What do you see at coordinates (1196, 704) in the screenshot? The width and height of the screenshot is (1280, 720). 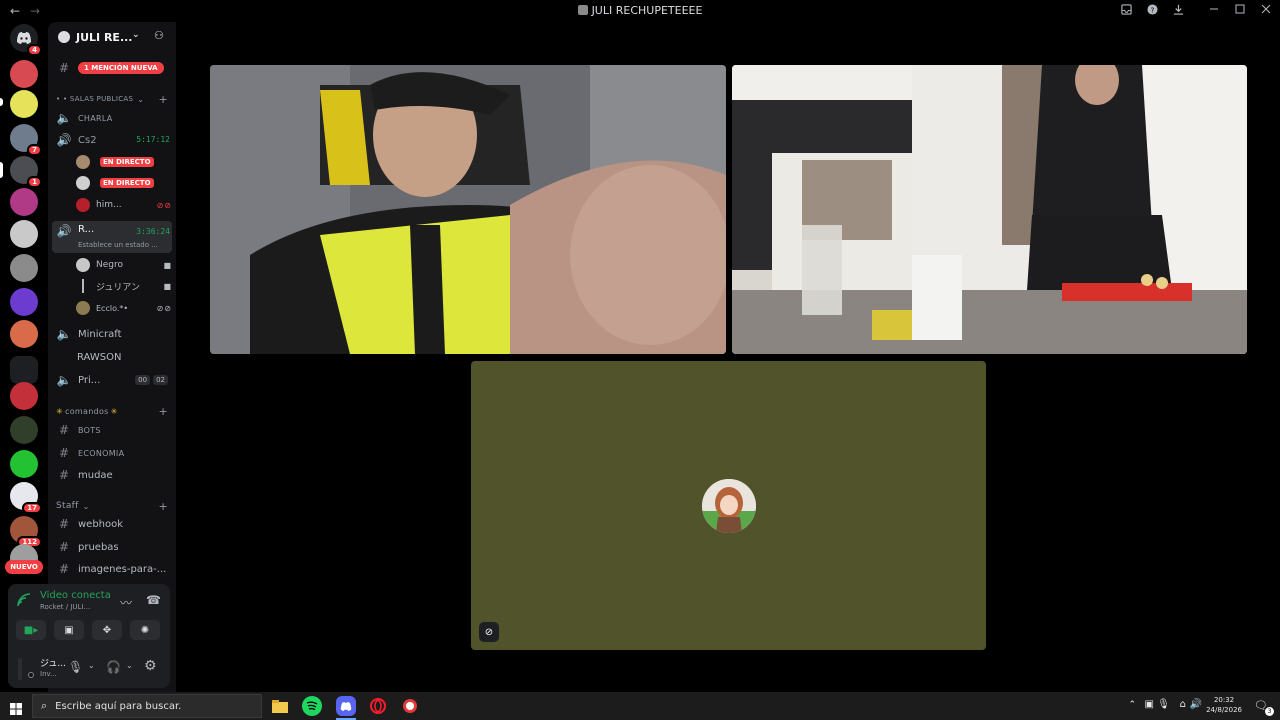 I see `volume-icon: 🔊` at bounding box center [1196, 704].